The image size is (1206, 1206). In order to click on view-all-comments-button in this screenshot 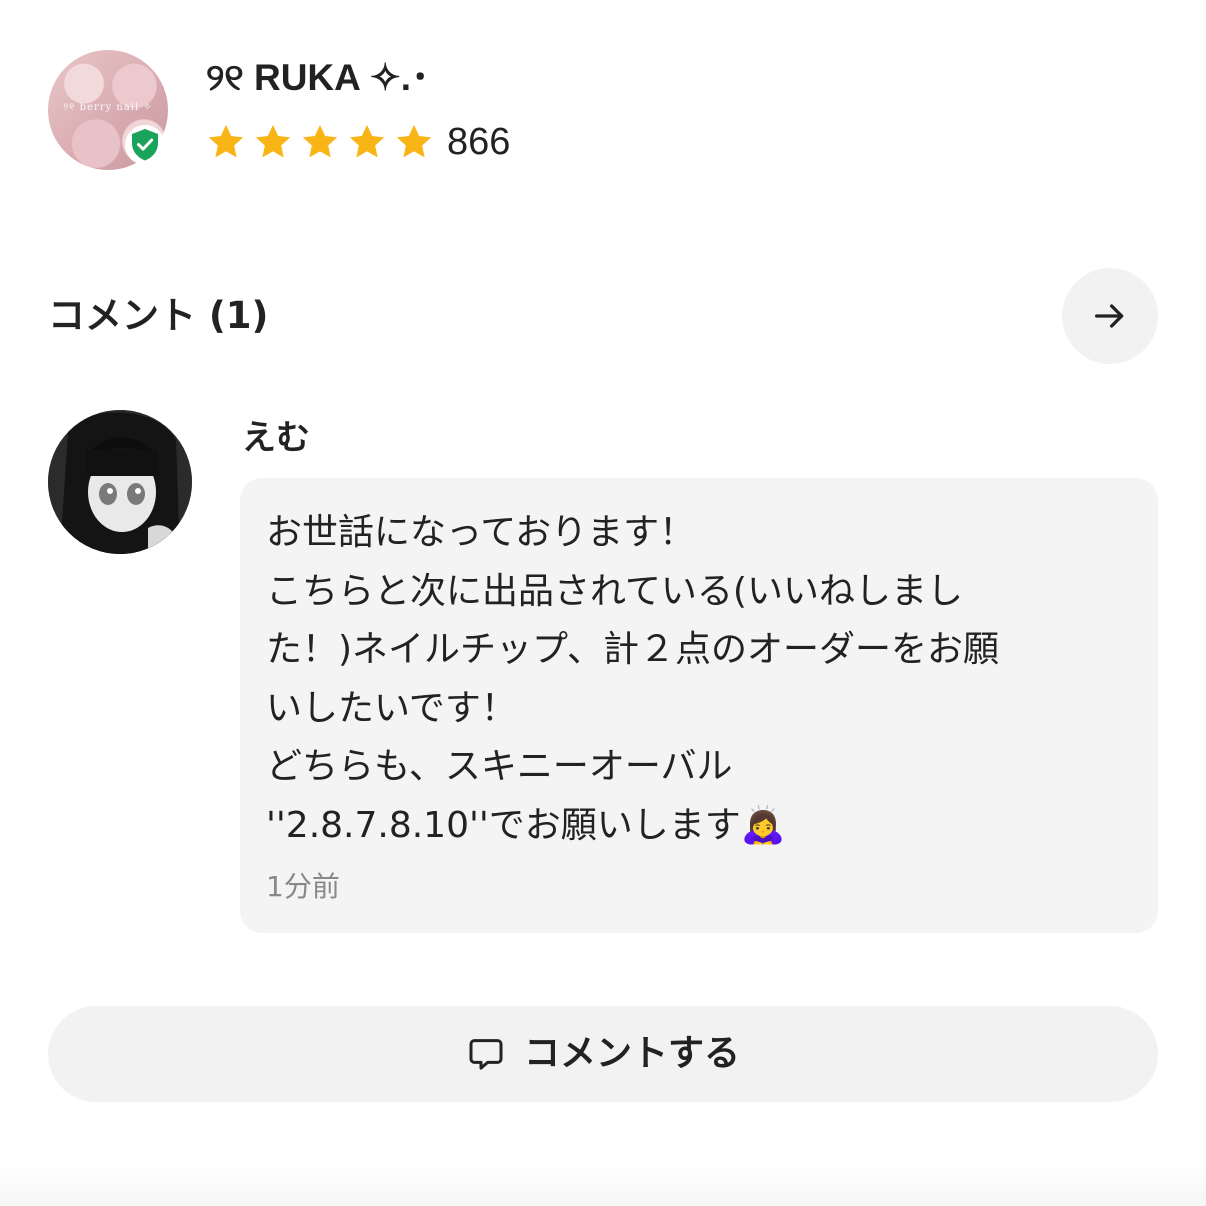, I will do `click(1110, 316)`.